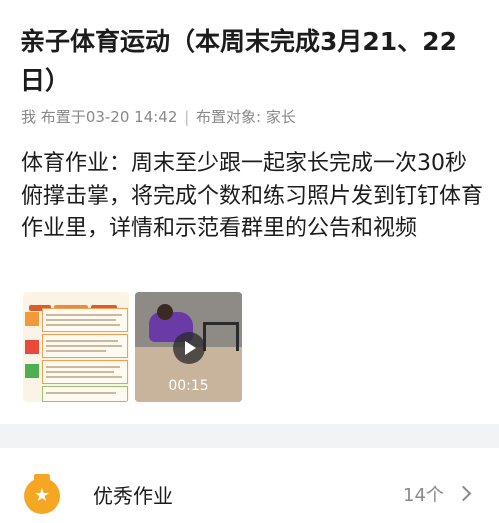  Describe the element at coordinates (77, 303) in the screenshot. I see `thumbnail-header` at that location.